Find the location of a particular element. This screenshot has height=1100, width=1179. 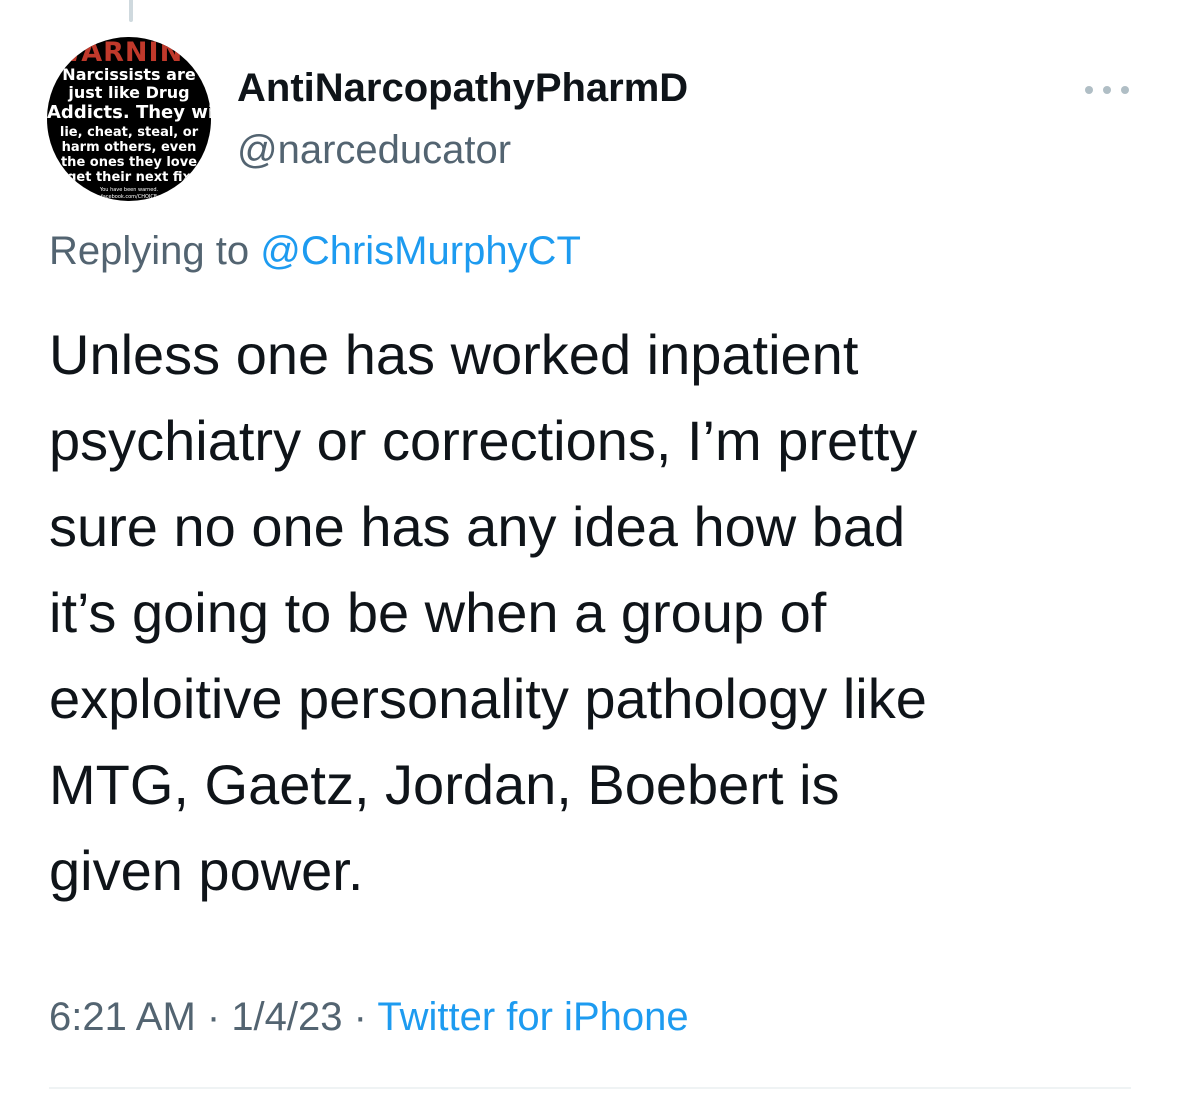

thread-connector-line is located at coordinates (131, 11).